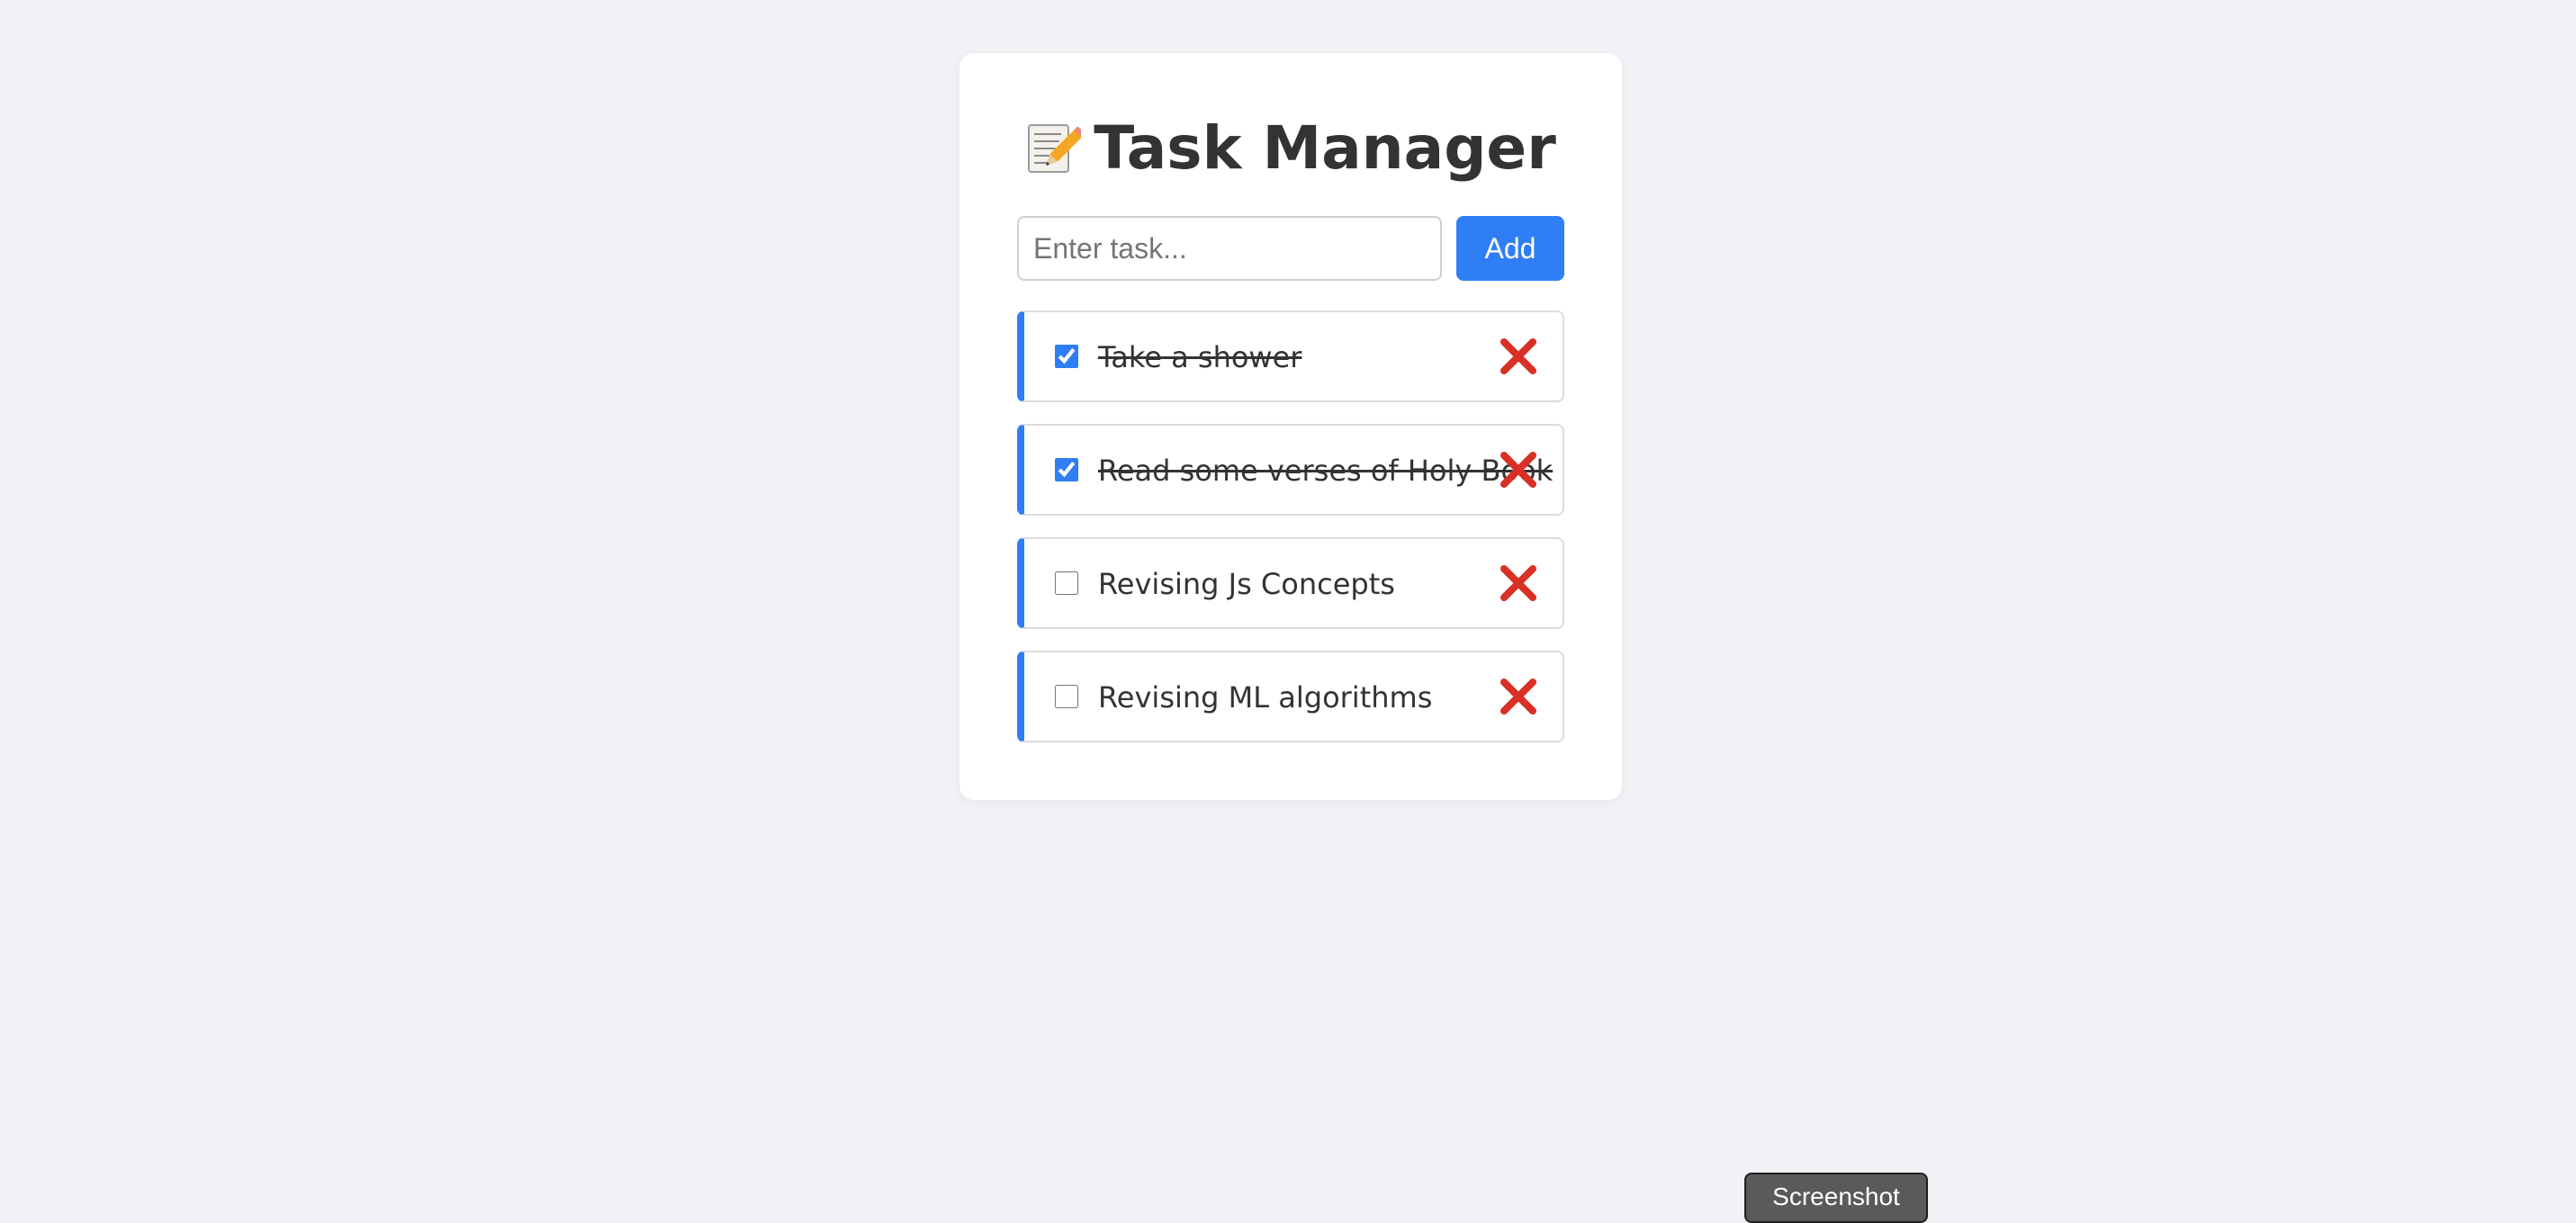 The width and height of the screenshot is (2576, 1223). I want to click on task-text: Revising ML algorithms, so click(1265, 697).